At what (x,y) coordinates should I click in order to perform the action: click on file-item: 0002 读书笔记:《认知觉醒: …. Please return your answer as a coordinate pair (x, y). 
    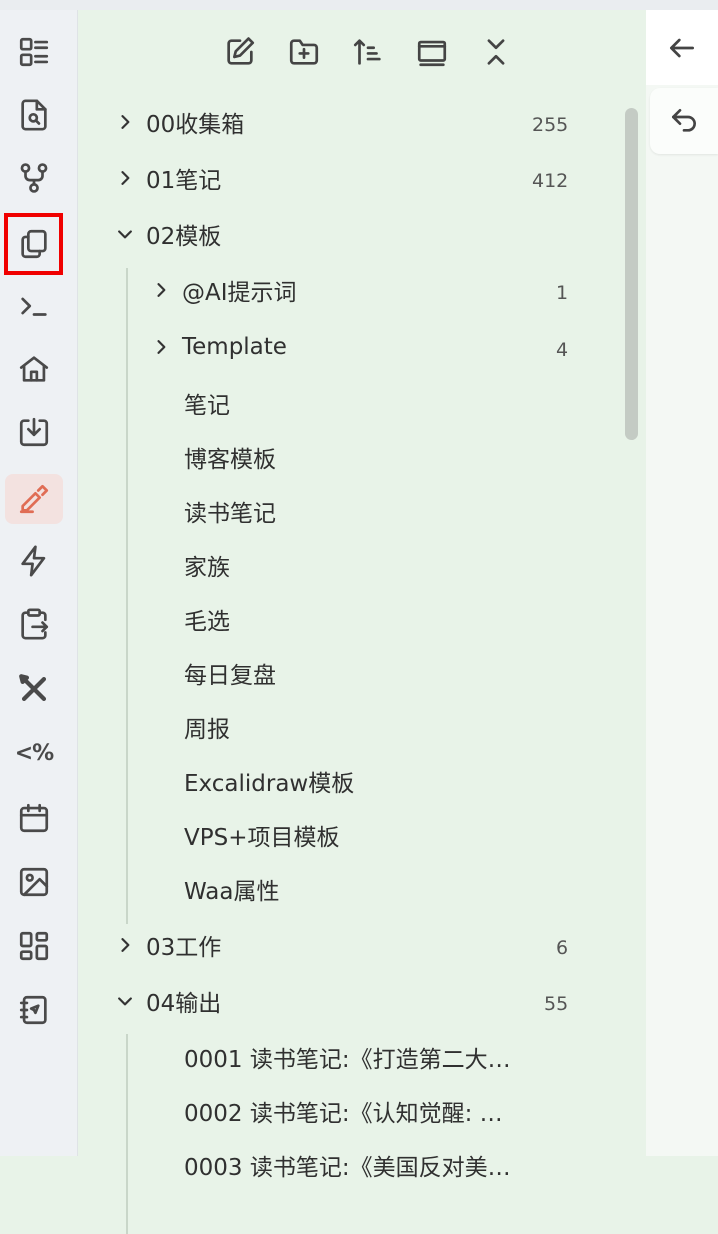
    Looking at the image, I should click on (343, 1111).